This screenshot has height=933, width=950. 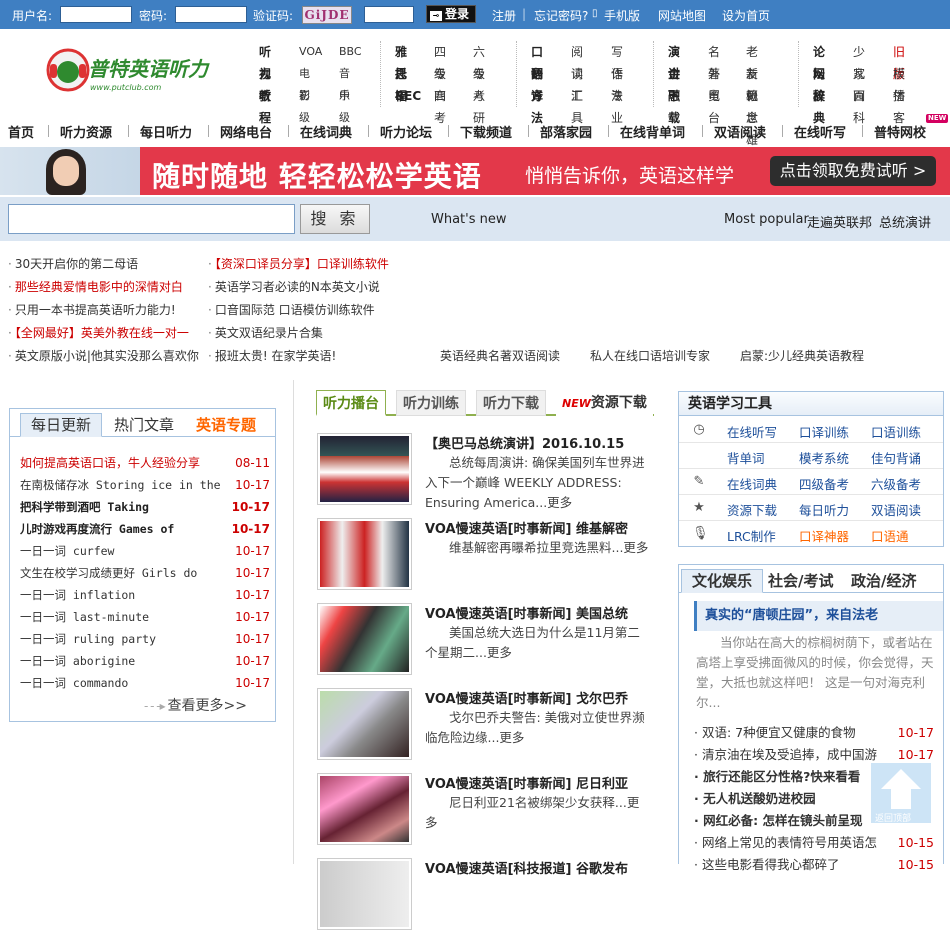 What do you see at coordinates (814, 843) in the screenshot?
I see `news-list-item: · 网络上常见的表情符号用英语怎 10-15` at bounding box center [814, 843].